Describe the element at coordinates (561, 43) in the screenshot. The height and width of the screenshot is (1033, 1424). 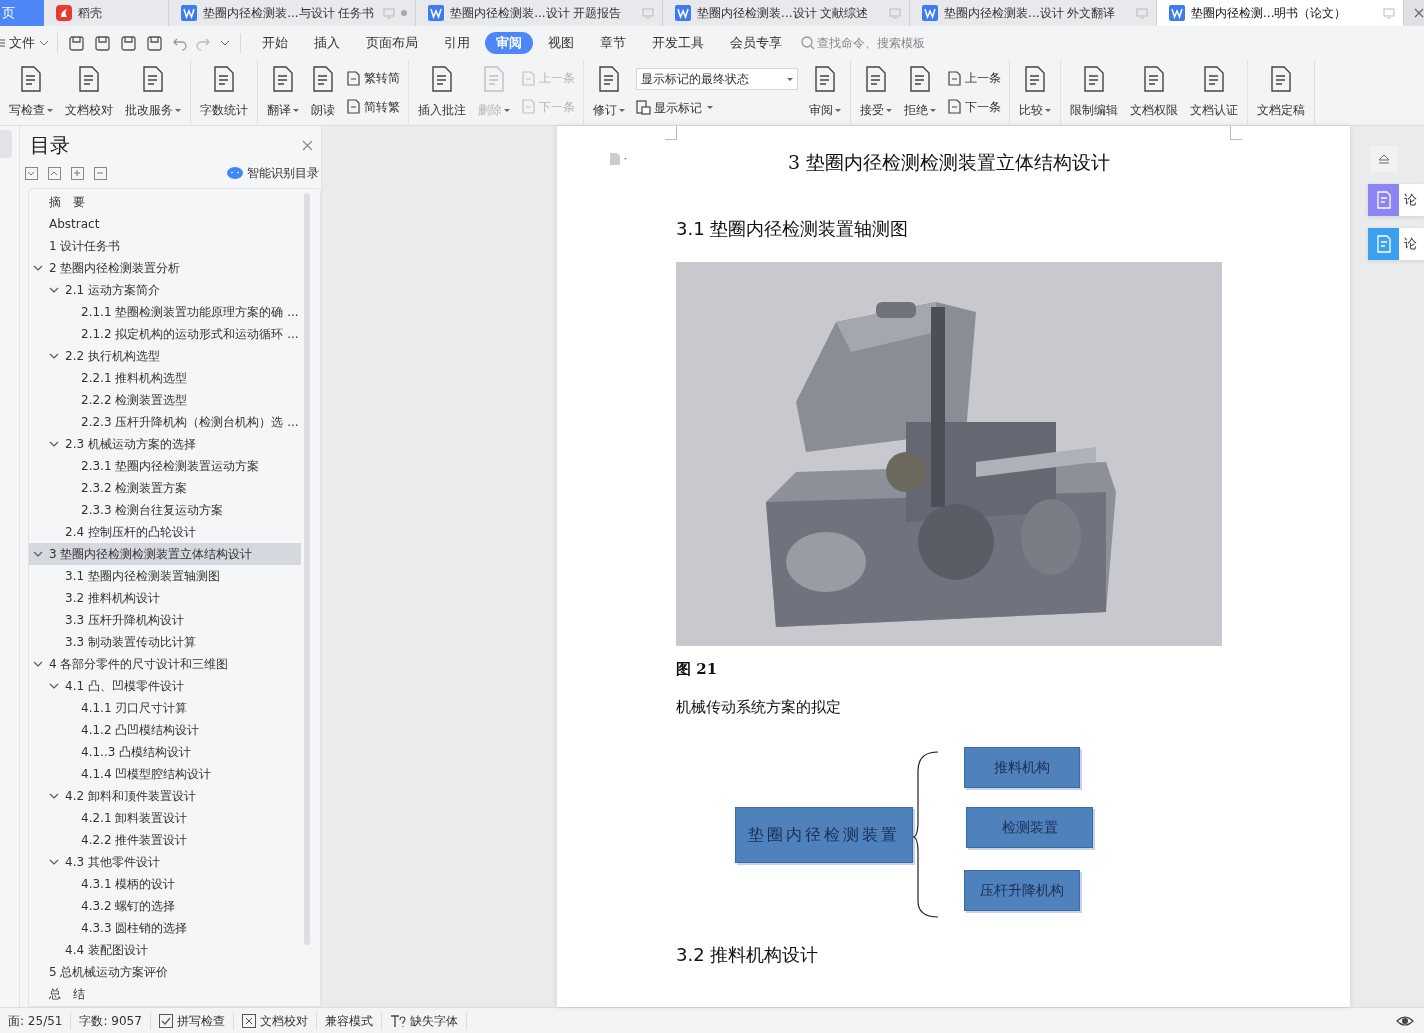
I see `menu-tab: 视图` at that location.